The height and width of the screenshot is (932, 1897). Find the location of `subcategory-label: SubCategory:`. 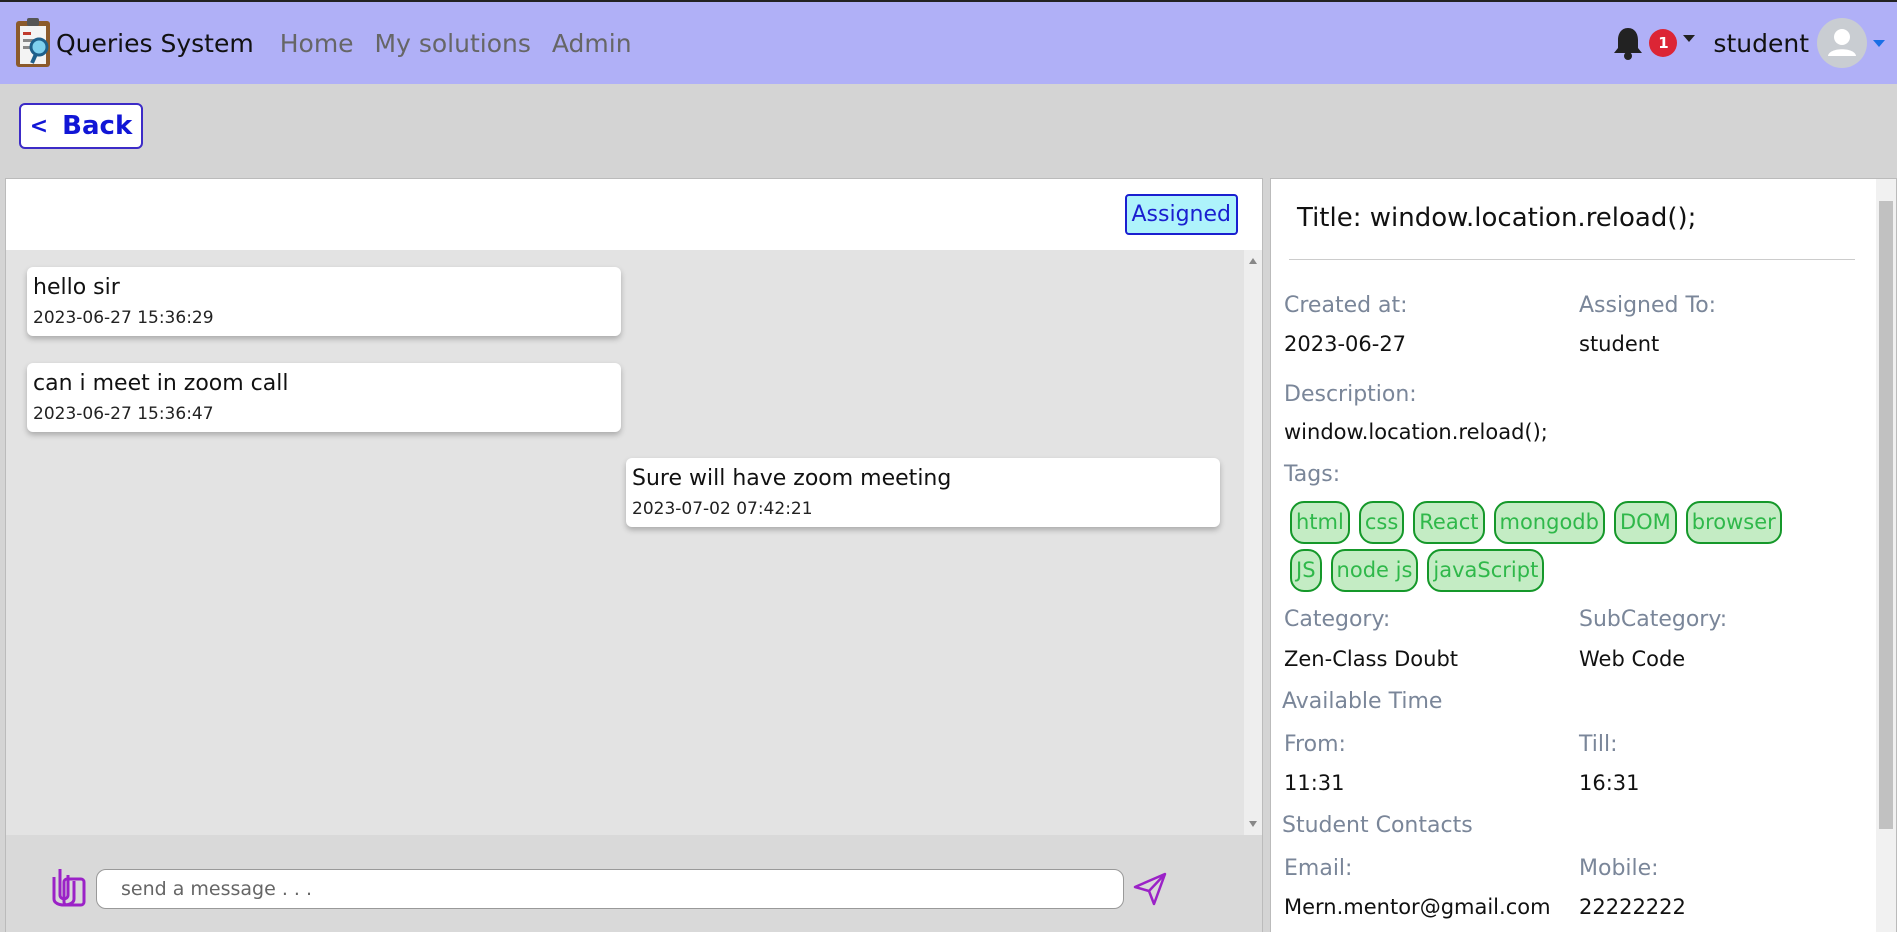

subcategory-label: SubCategory: is located at coordinates (1653, 619).